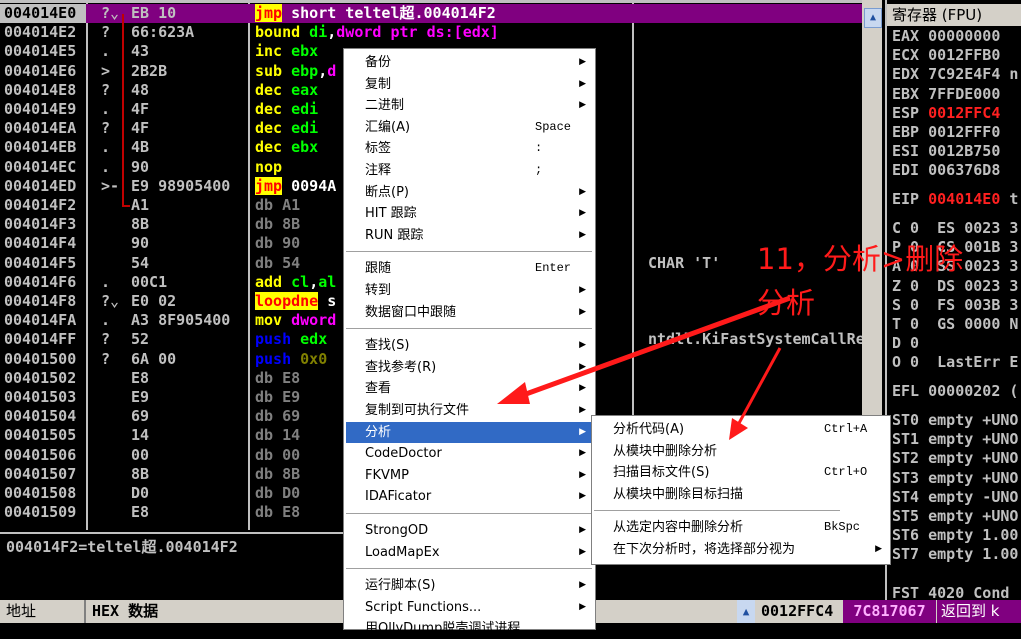 The image size is (1021, 639). What do you see at coordinates (513, 393) in the screenshot?
I see `arrow-head-icon` at bounding box center [513, 393].